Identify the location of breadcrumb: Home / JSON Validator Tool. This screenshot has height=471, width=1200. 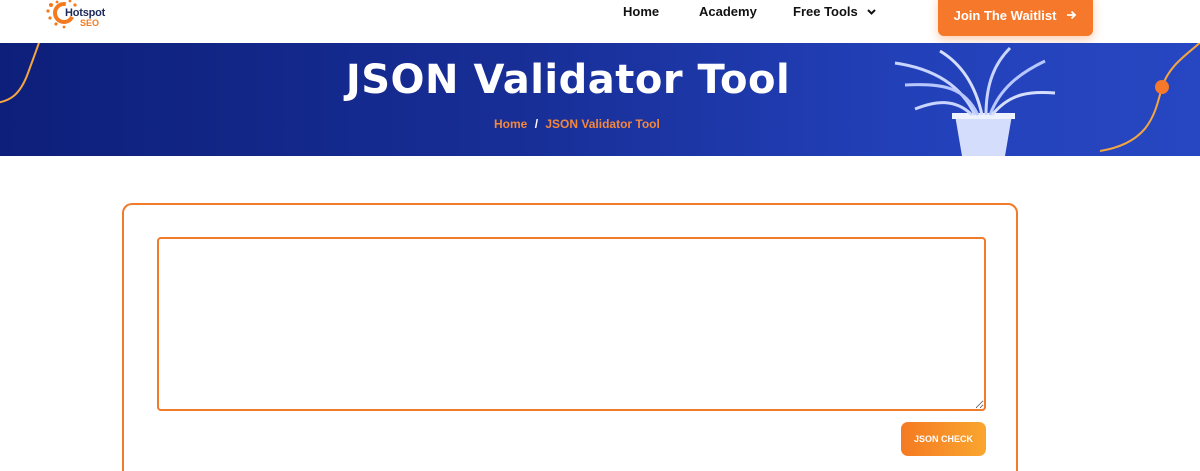
(577, 124).